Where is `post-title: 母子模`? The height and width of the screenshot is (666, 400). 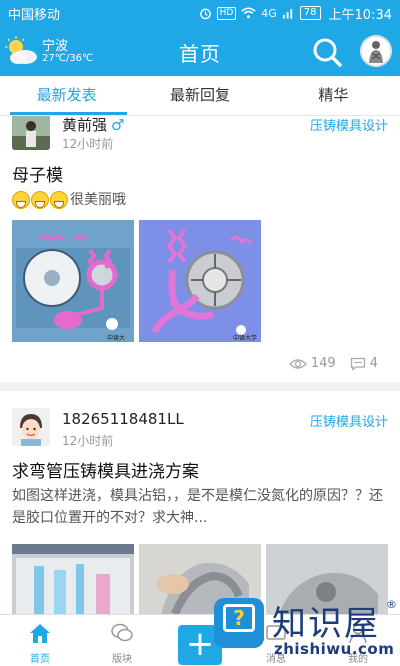 post-title: 母子模 is located at coordinates (37, 173).